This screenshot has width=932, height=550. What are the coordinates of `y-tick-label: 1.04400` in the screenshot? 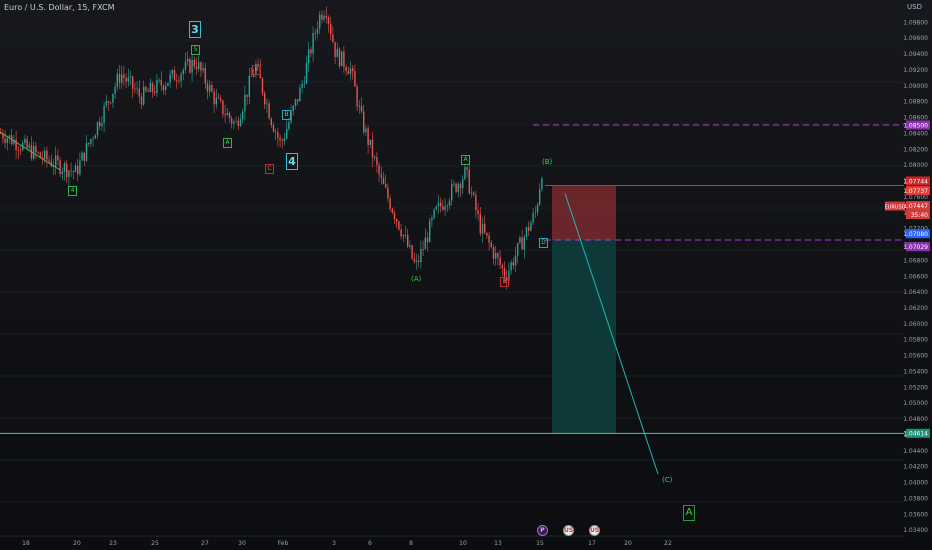 It's located at (915, 451).